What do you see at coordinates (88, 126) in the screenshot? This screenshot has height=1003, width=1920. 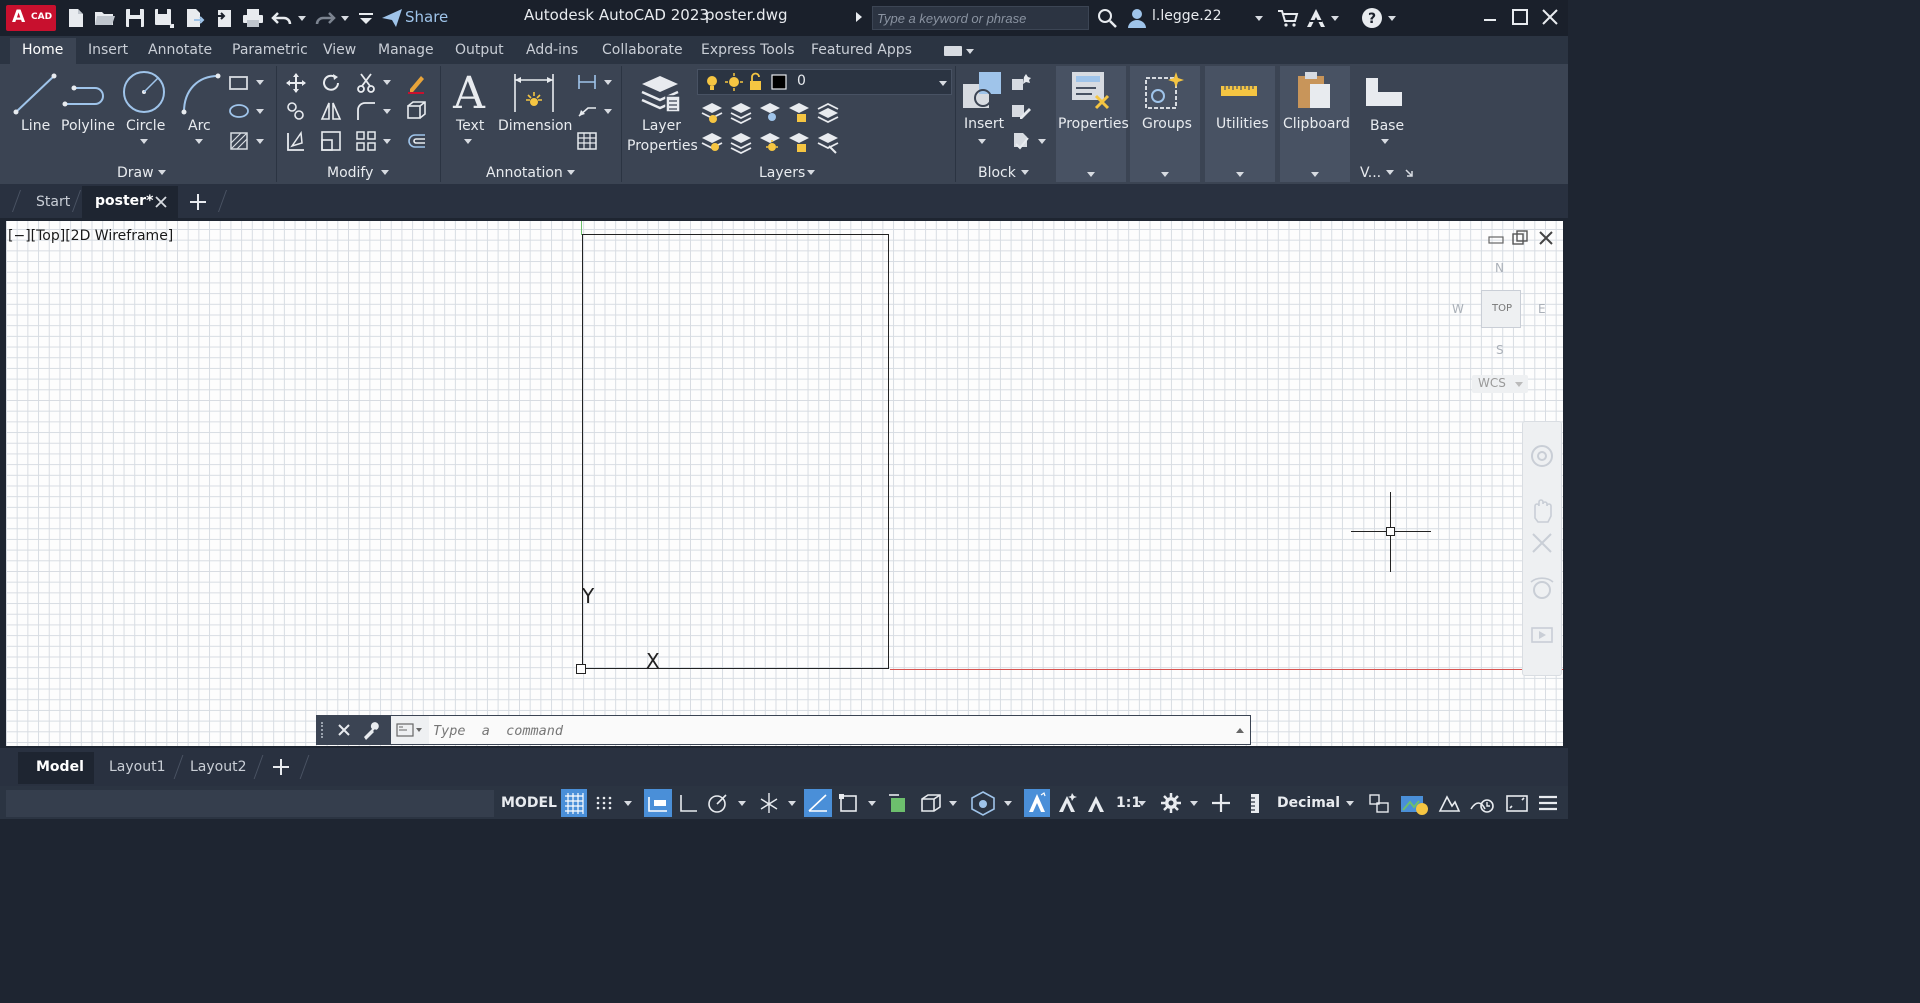 I see `polyline-button: Polyline` at bounding box center [88, 126].